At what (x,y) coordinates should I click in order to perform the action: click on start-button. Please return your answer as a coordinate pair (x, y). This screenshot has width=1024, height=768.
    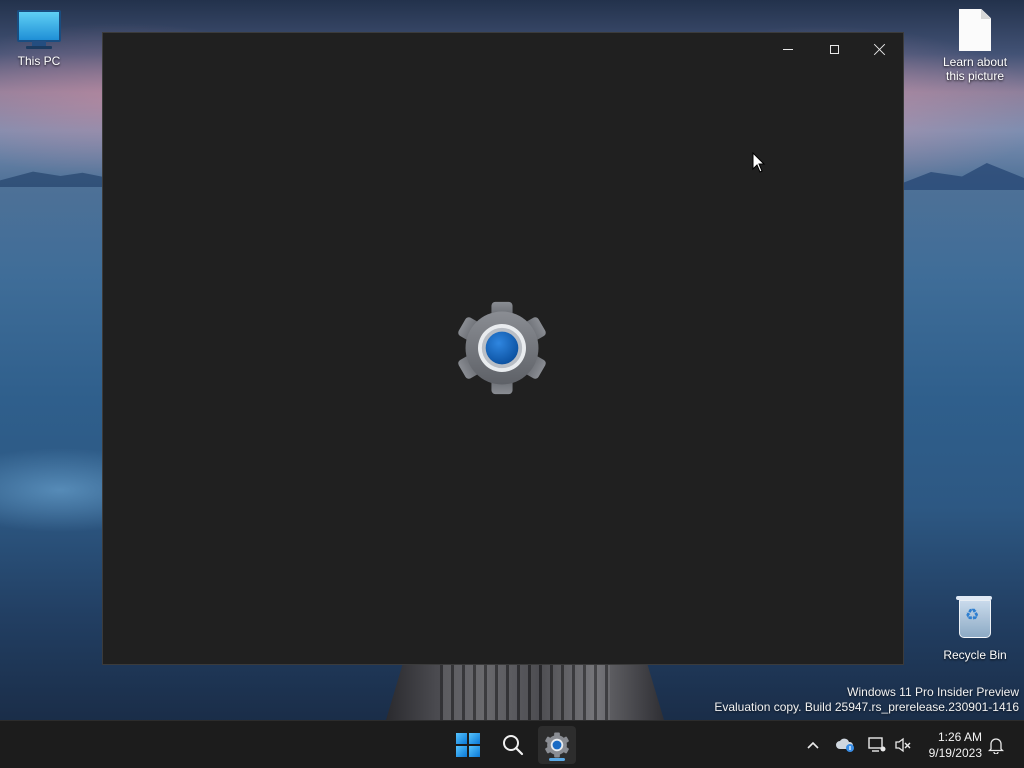
    Looking at the image, I should click on (468, 745).